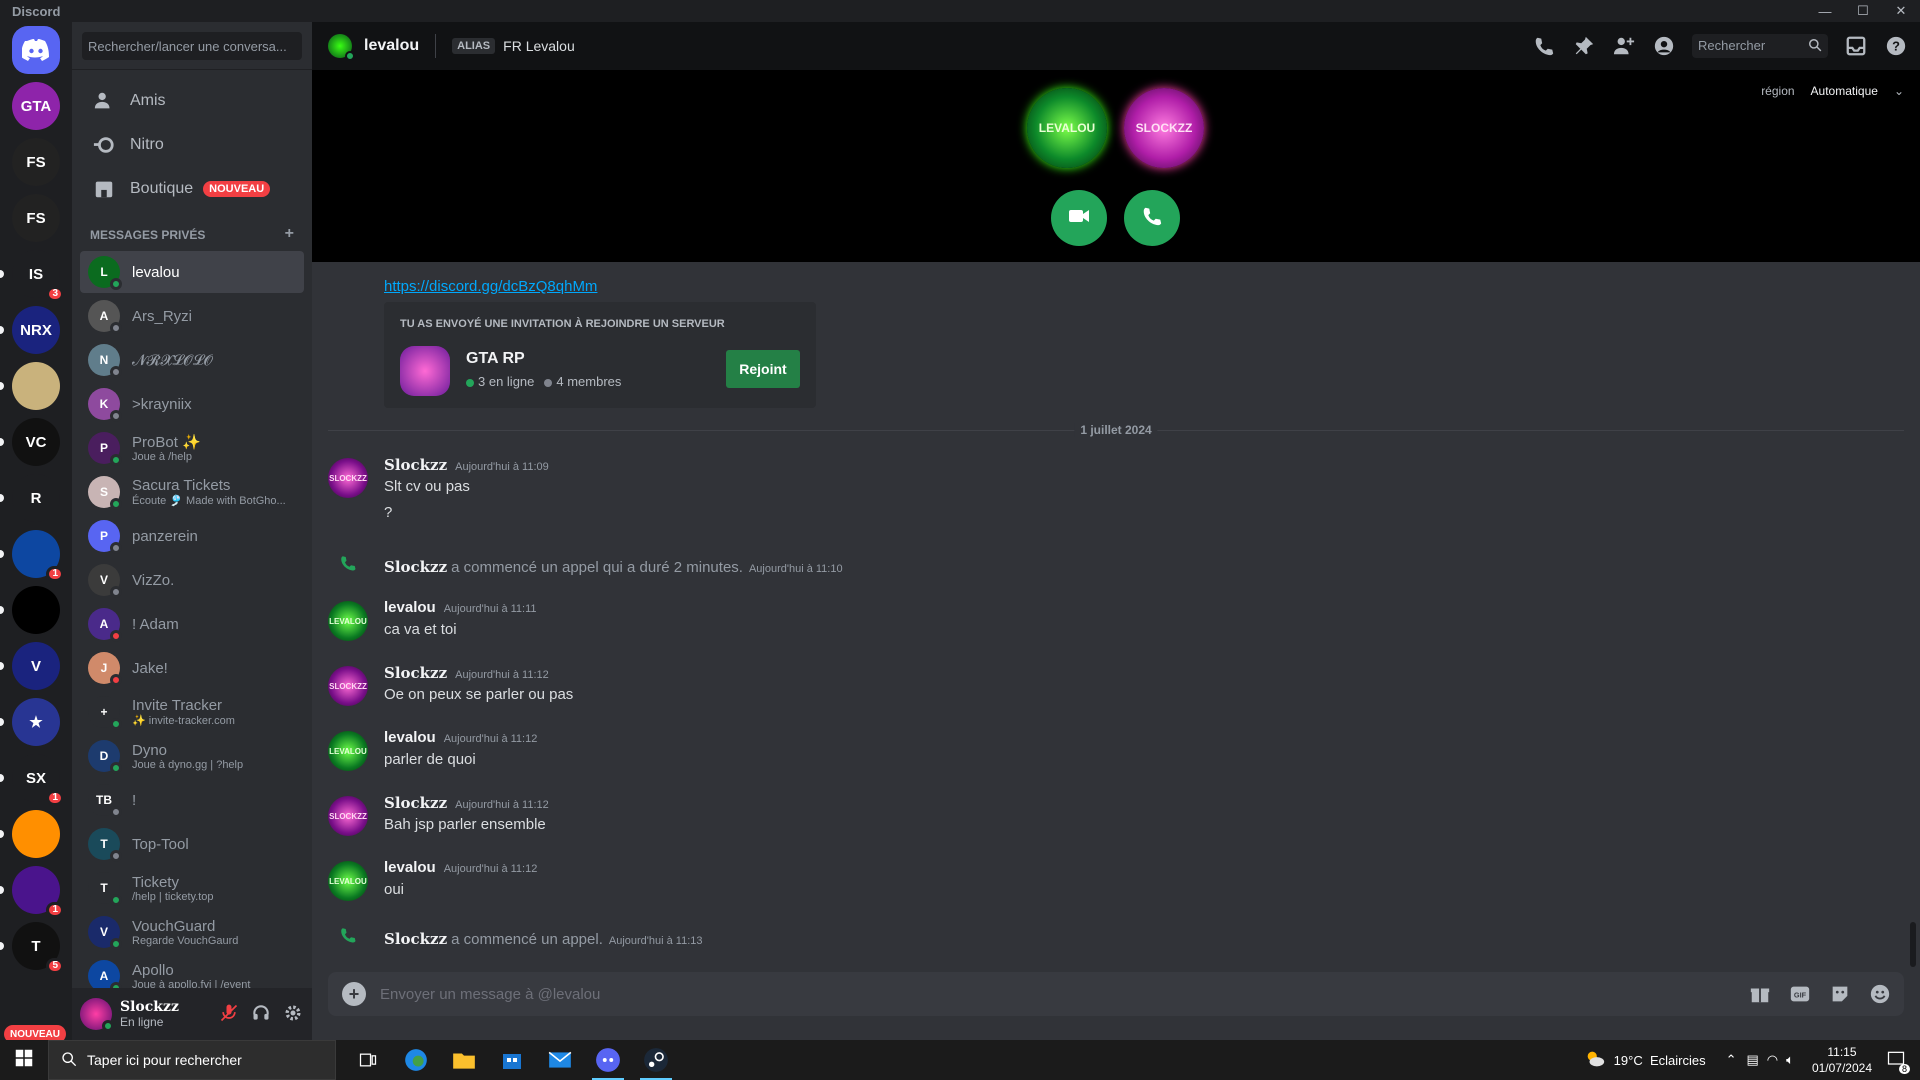 Image resolution: width=1920 pixels, height=1080 pixels. What do you see at coordinates (1901, 11) in the screenshot?
I see `close-icon: ✕` at bounding box center [1901, 11].